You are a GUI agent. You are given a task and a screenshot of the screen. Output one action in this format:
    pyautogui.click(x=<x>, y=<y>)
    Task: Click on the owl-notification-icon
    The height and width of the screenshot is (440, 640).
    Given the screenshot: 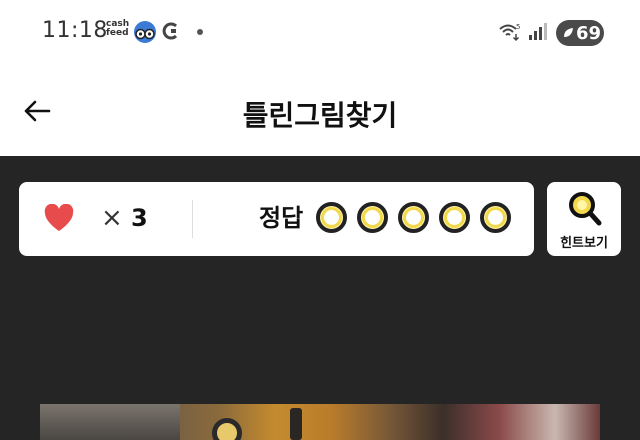 What is the action you would take?
    pyautogui.click(x=145, y=32)
    